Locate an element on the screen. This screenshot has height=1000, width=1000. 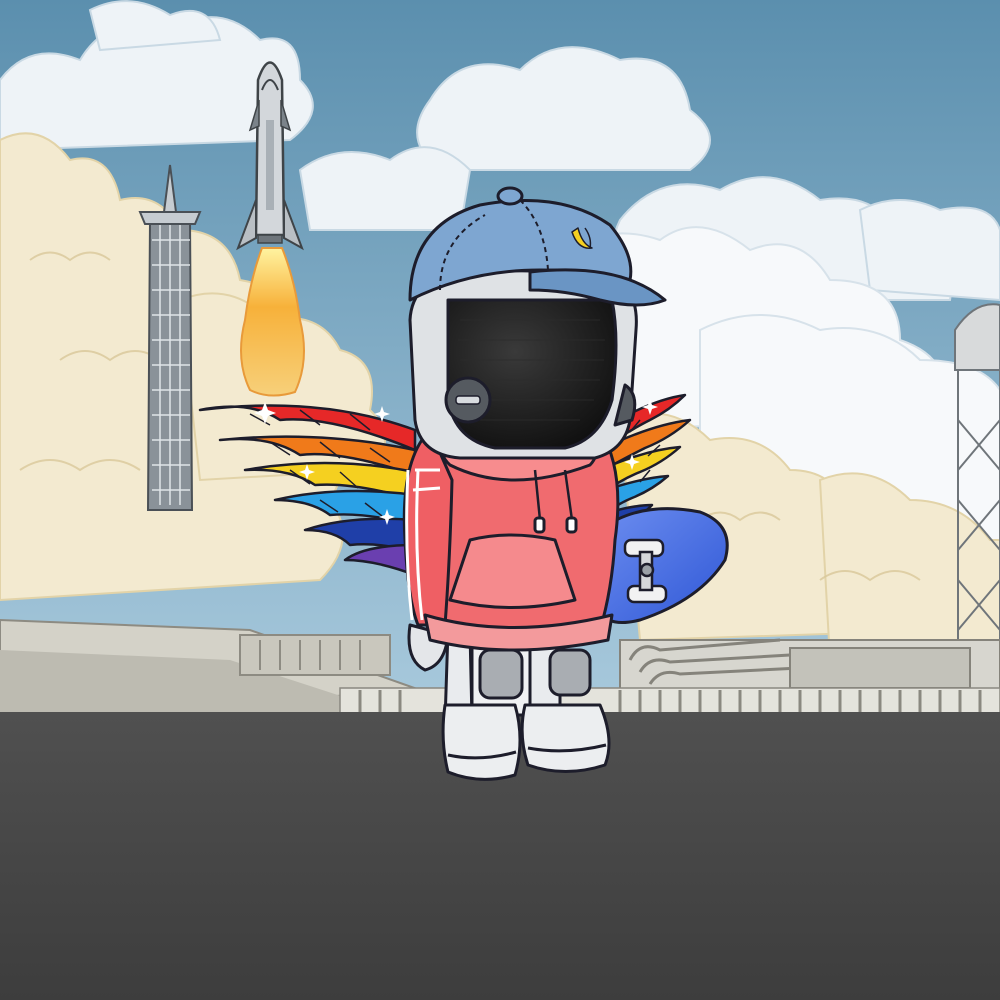
right-boot is located at coordinates (565, 738).